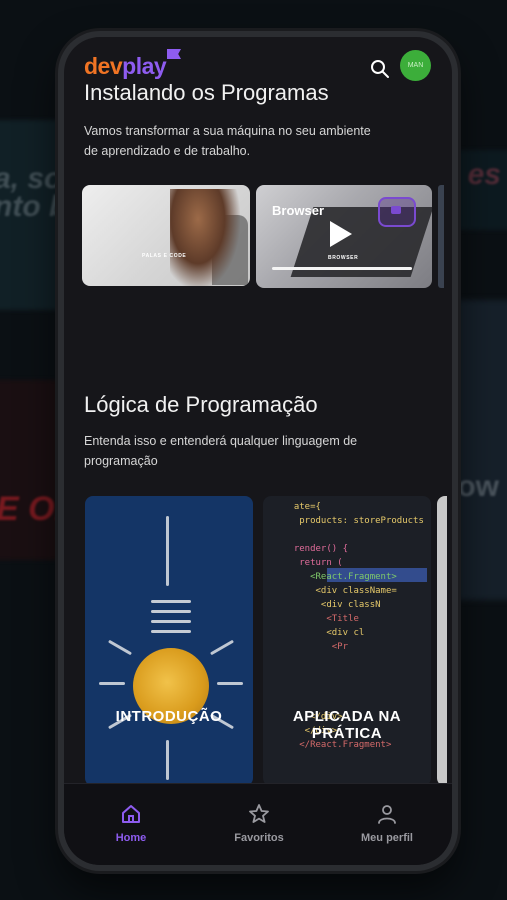 Image resolution: width=507 pixels, height=900 pixels. Describe the element at coordinates (478, 486) in the screenshot. I see `background-text: ow` at that location.